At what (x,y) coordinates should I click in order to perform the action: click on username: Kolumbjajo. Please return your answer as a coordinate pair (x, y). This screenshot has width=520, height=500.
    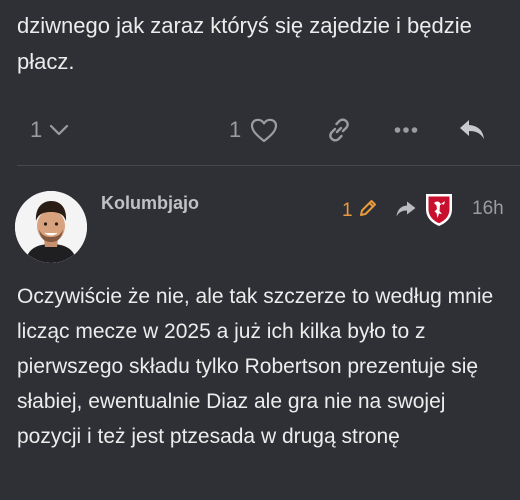
    Looking at the image, I should click on (150, 203).